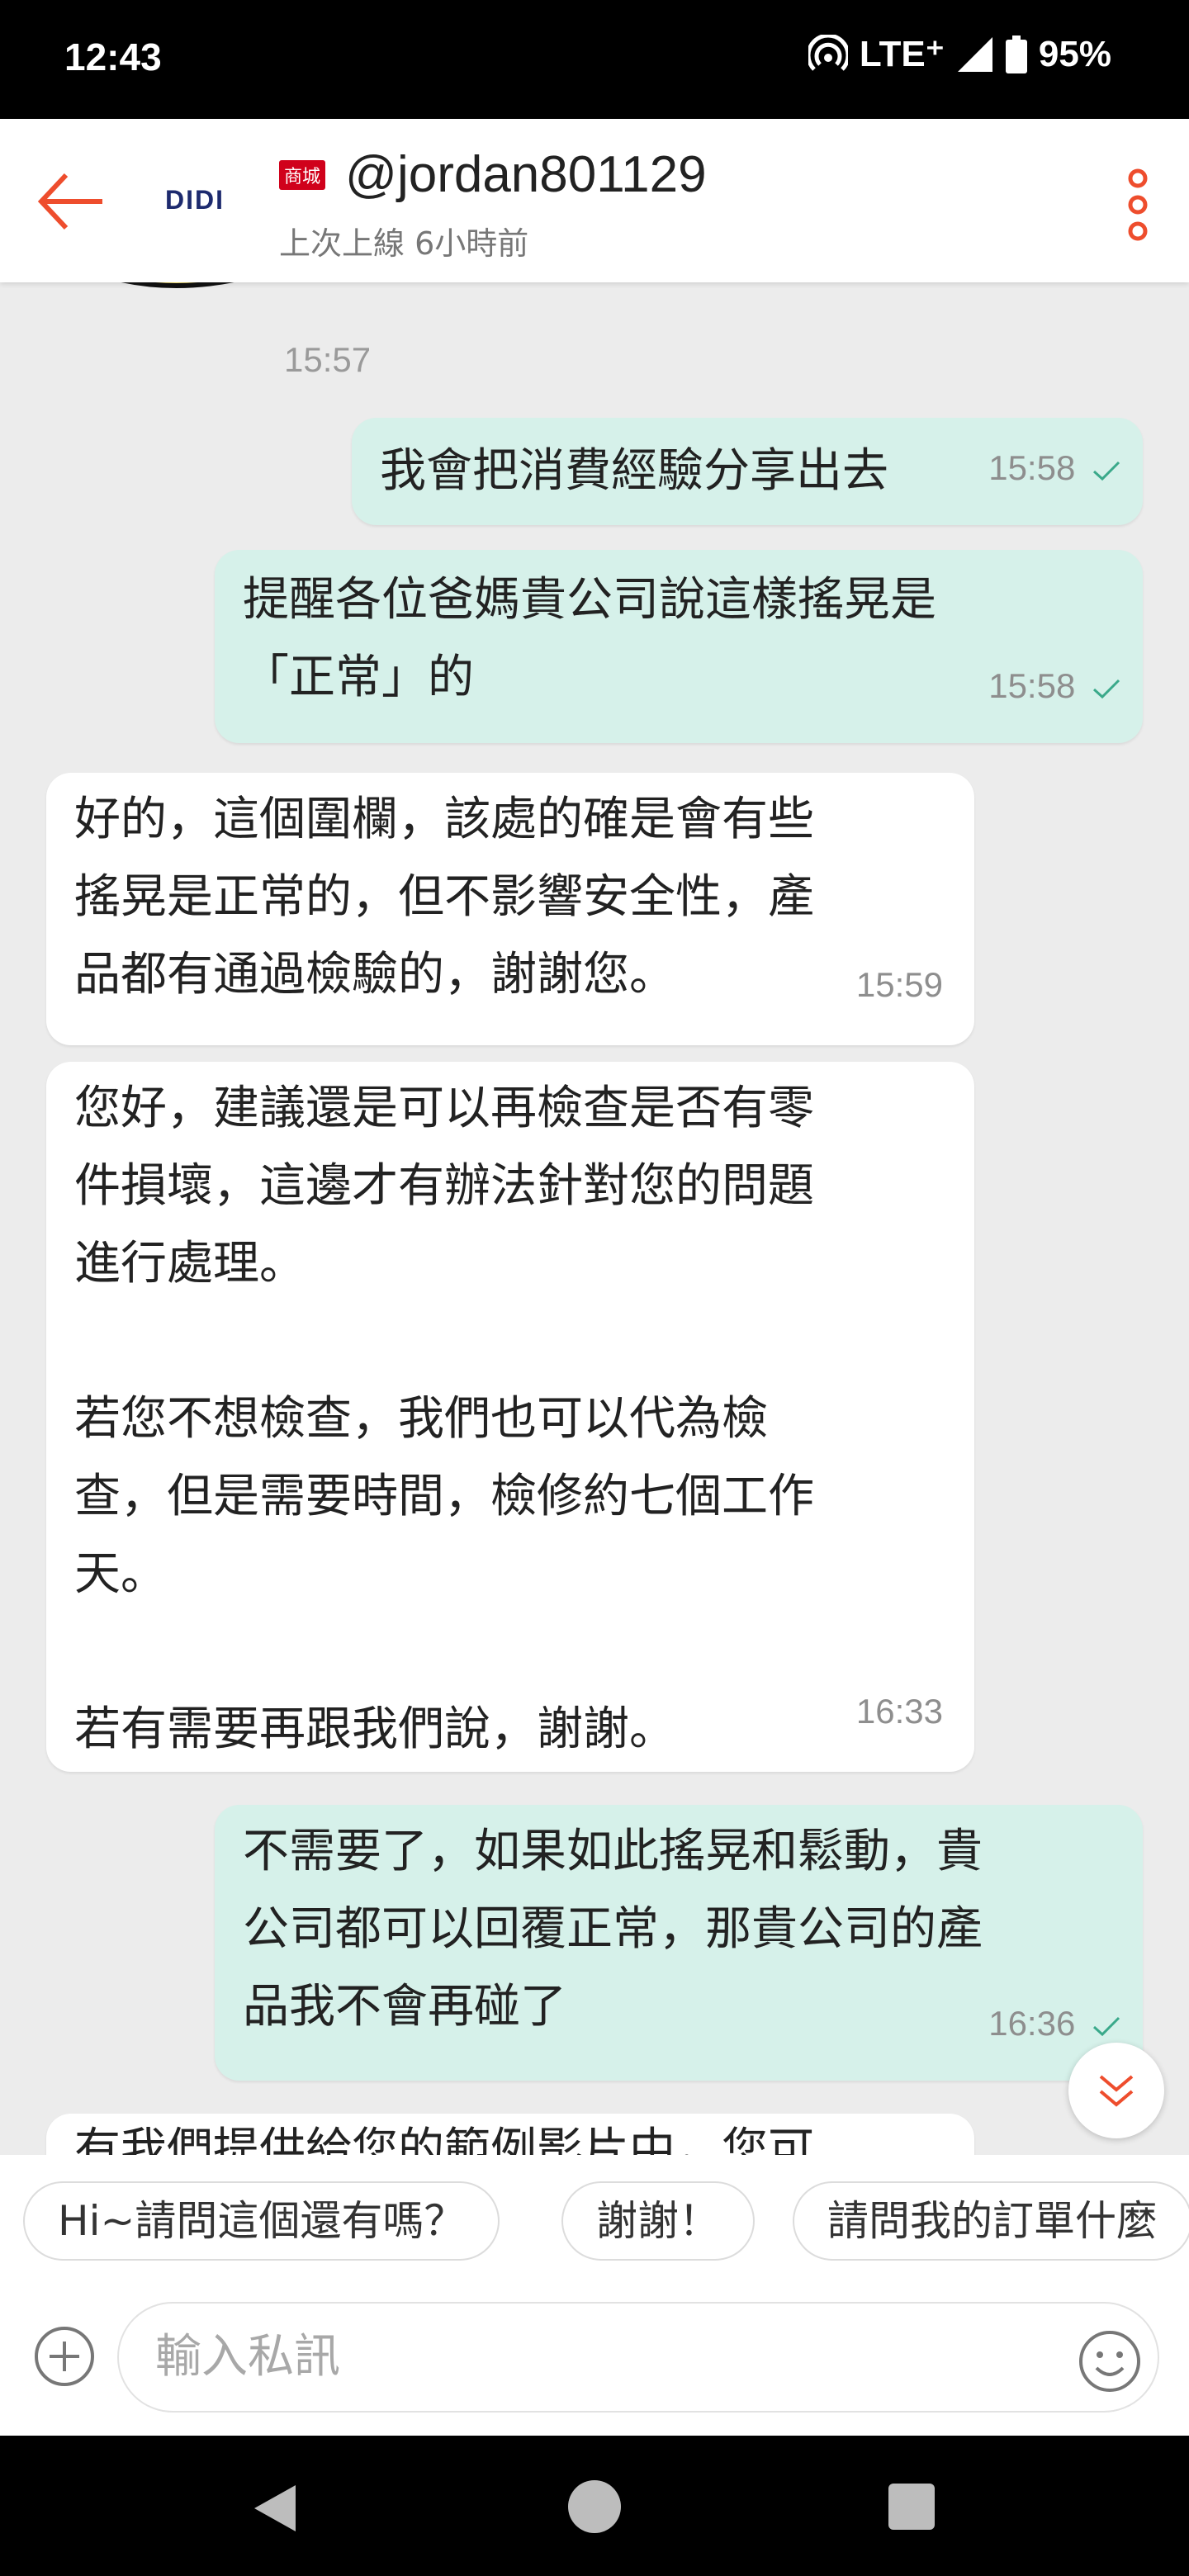 This screenshot has width=1189, height=2576. I want to click on outgoing-message: 我會把消費經驗分享出去 15:58, so click(747, 471).